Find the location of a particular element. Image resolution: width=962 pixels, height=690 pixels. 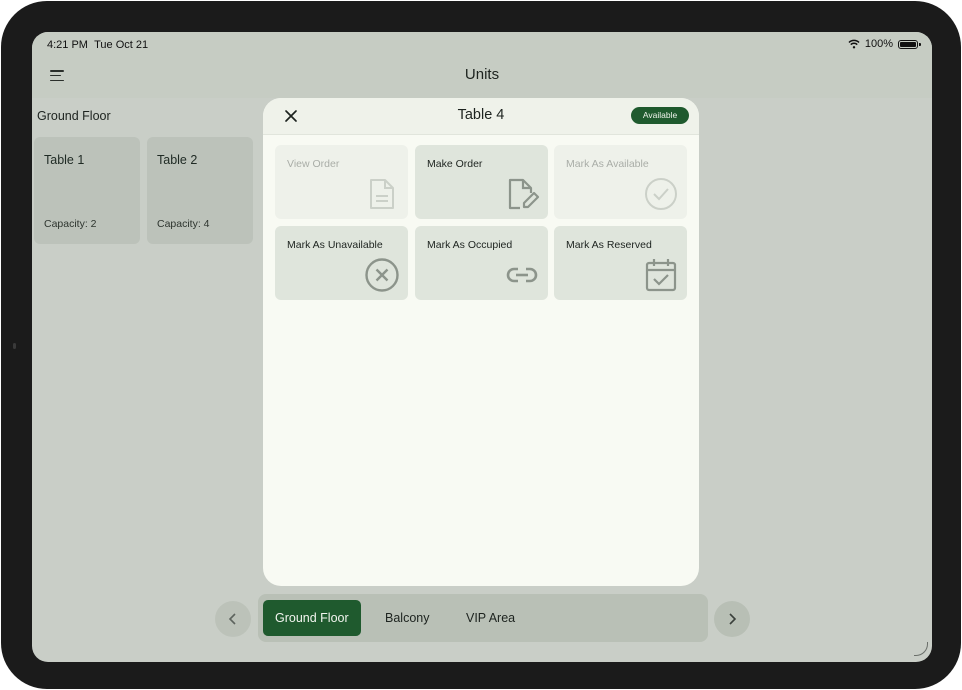

page-title: Units is located at coordinates (482, 74).